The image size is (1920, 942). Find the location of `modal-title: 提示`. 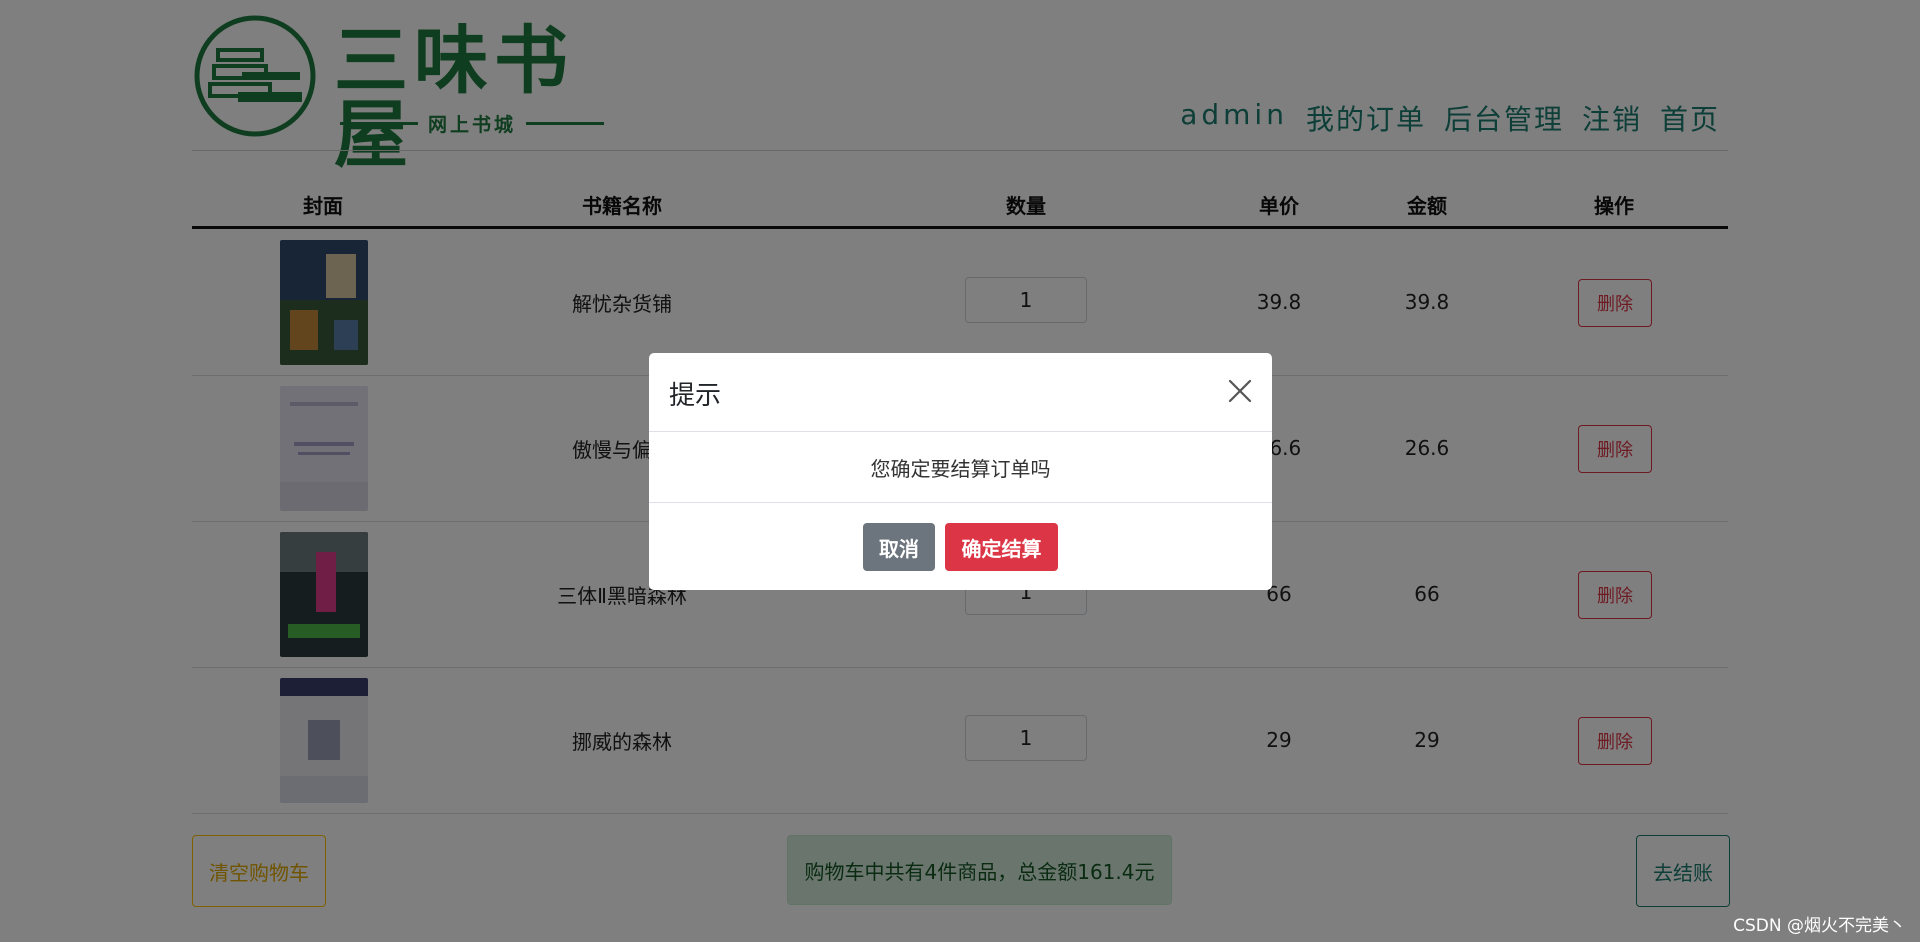

modal-title: 提示 is located at coordinates (695, 396).